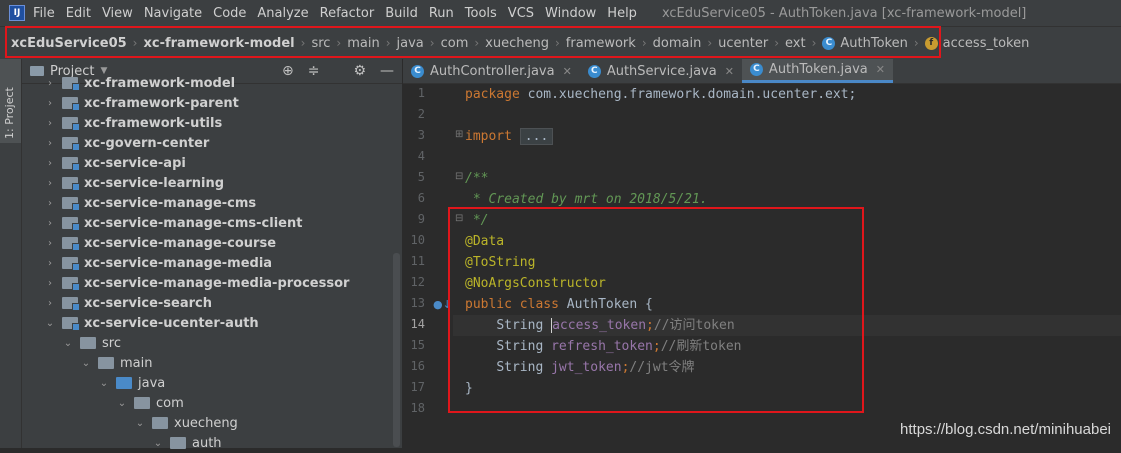  I want to click on tree-scroll-thumb, so click(396, 350).